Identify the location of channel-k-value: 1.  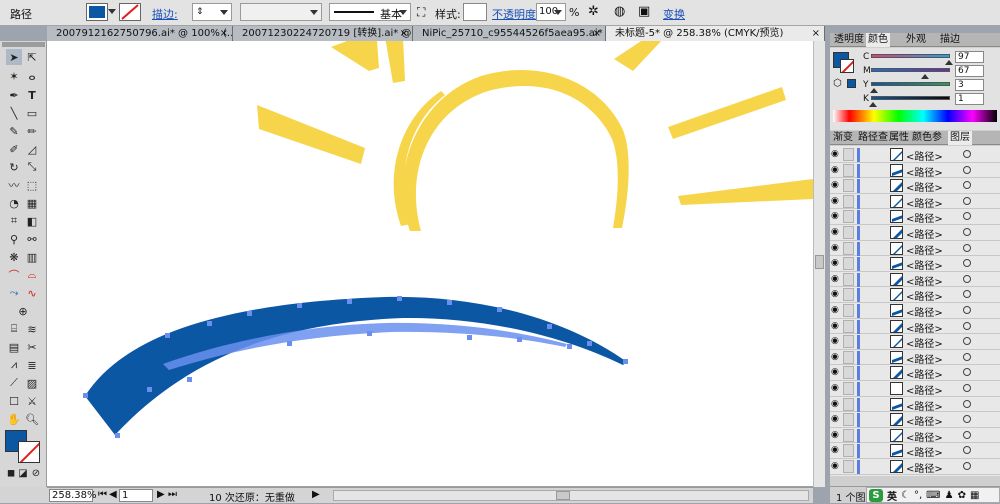
(969, 99).